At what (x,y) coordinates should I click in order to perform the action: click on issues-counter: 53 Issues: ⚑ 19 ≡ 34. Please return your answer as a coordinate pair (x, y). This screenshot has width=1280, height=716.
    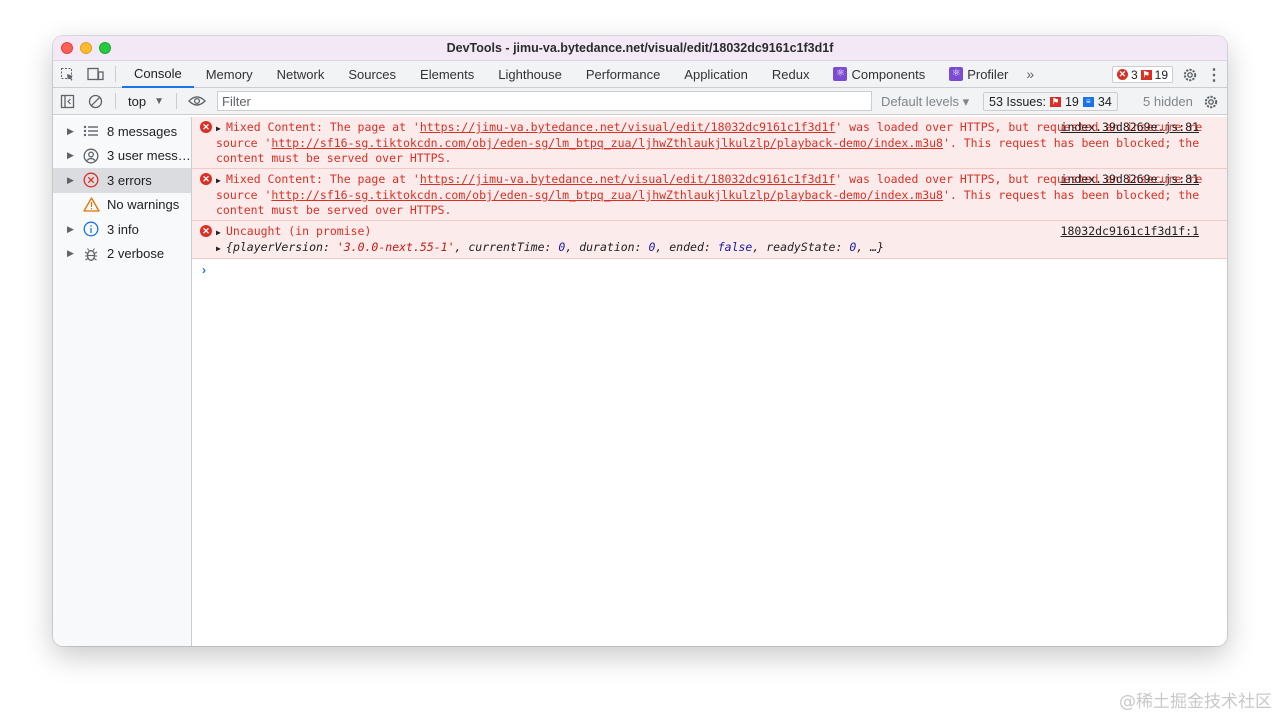
    Looking at the image, I should click on (1050, 101).